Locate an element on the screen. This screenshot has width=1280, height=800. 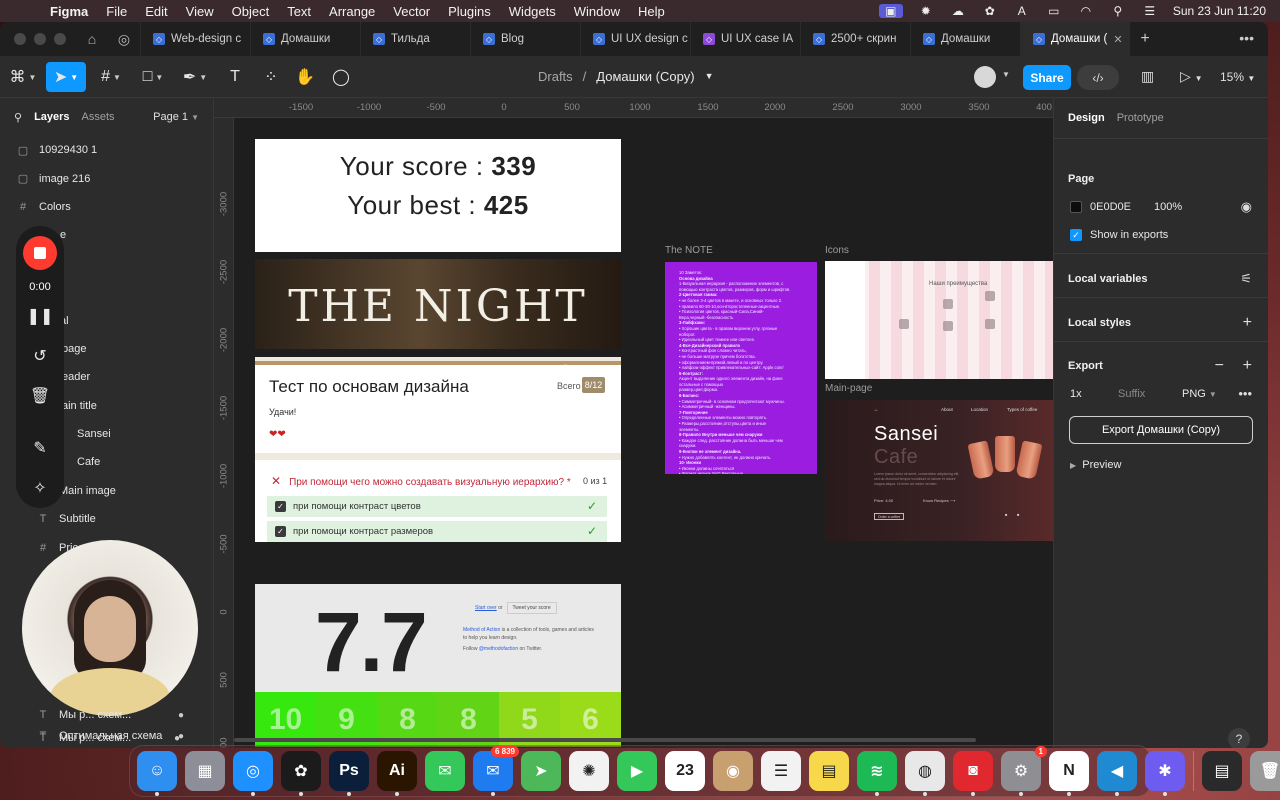
icons-frame-label: Icons is located at coordinates (837, 250).